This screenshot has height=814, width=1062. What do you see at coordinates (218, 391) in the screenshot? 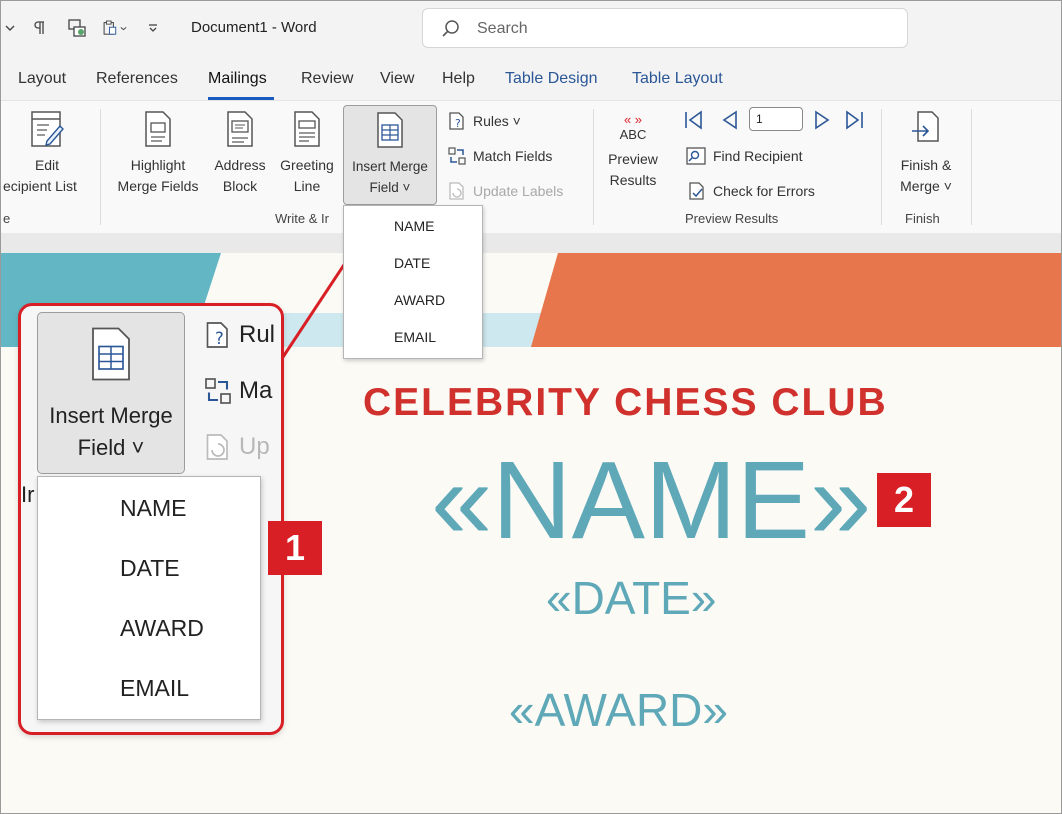
I see `match-fields-icon` at bounding box center [218, 391].